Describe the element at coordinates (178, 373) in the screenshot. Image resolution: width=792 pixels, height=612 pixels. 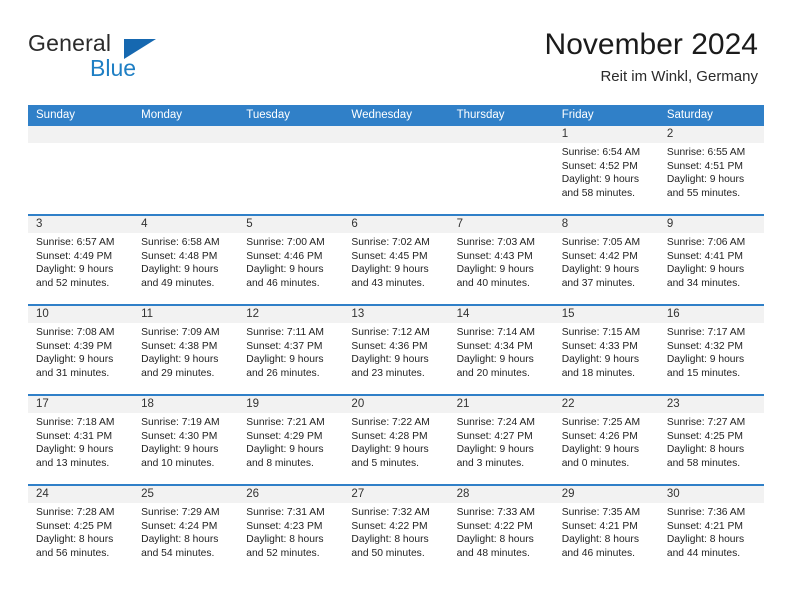
I see `day-detail-line: and 29 minutes.` at that location.